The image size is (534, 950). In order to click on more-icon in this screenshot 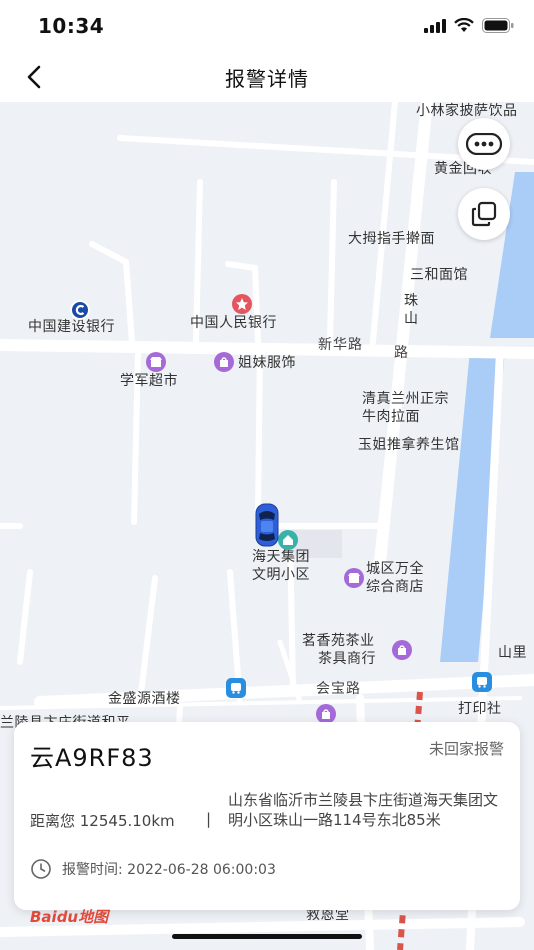, I will do `click(484, 144)`.